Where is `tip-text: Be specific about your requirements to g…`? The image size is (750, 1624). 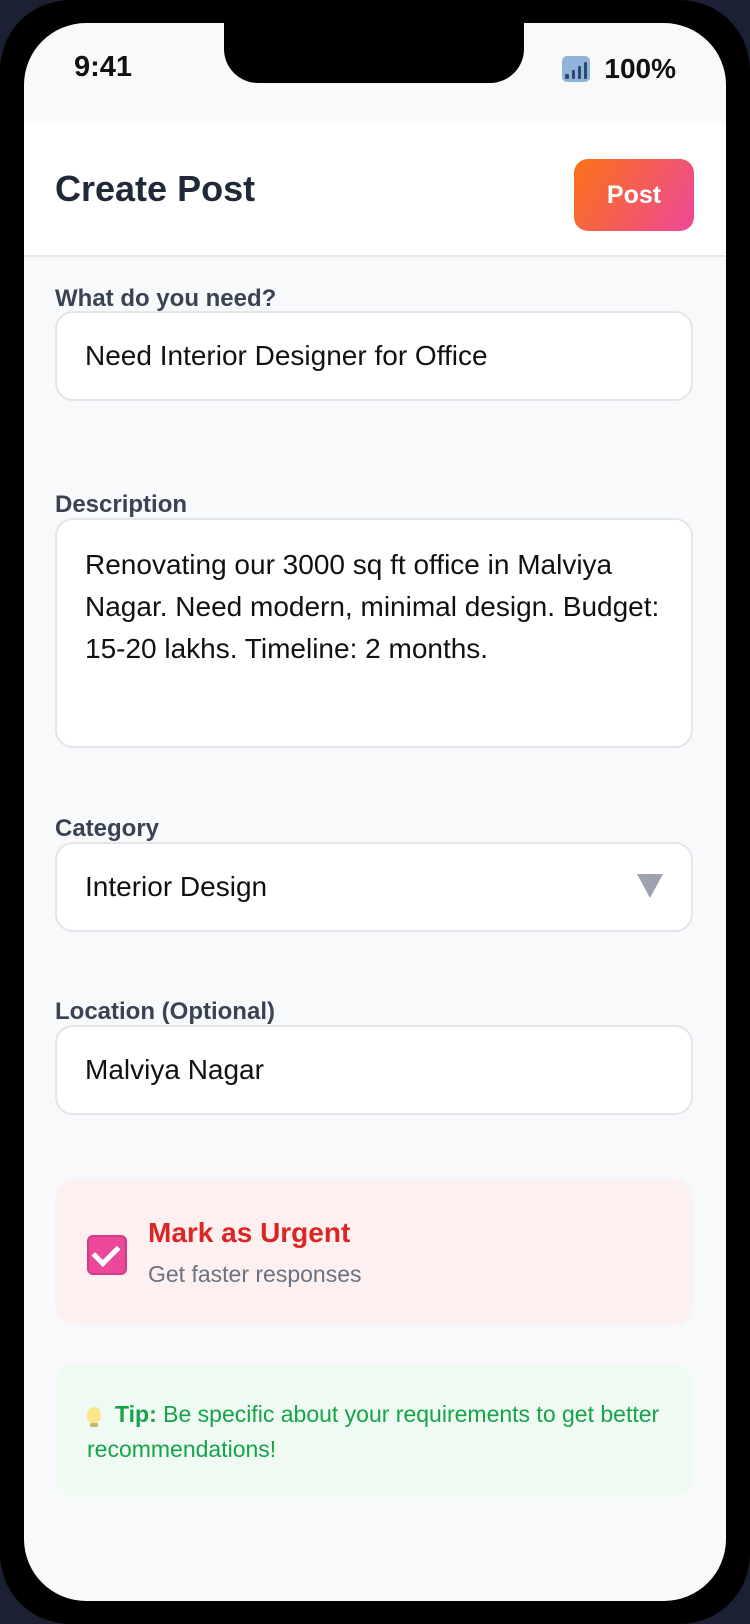
tip-text: Be specific about your requirements to g… is located at coordinates (373, 1431).